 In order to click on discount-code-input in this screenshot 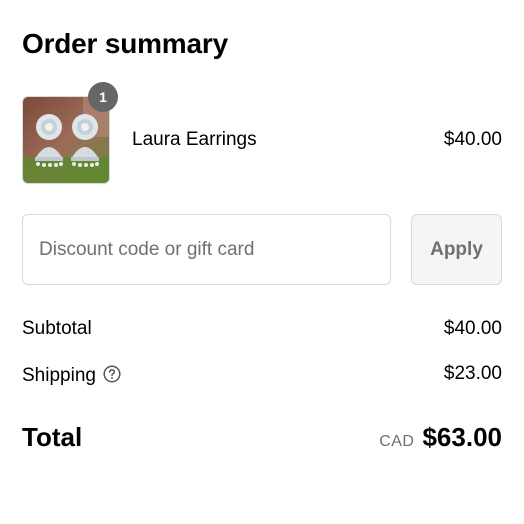, I will do `click(206, 249)`.